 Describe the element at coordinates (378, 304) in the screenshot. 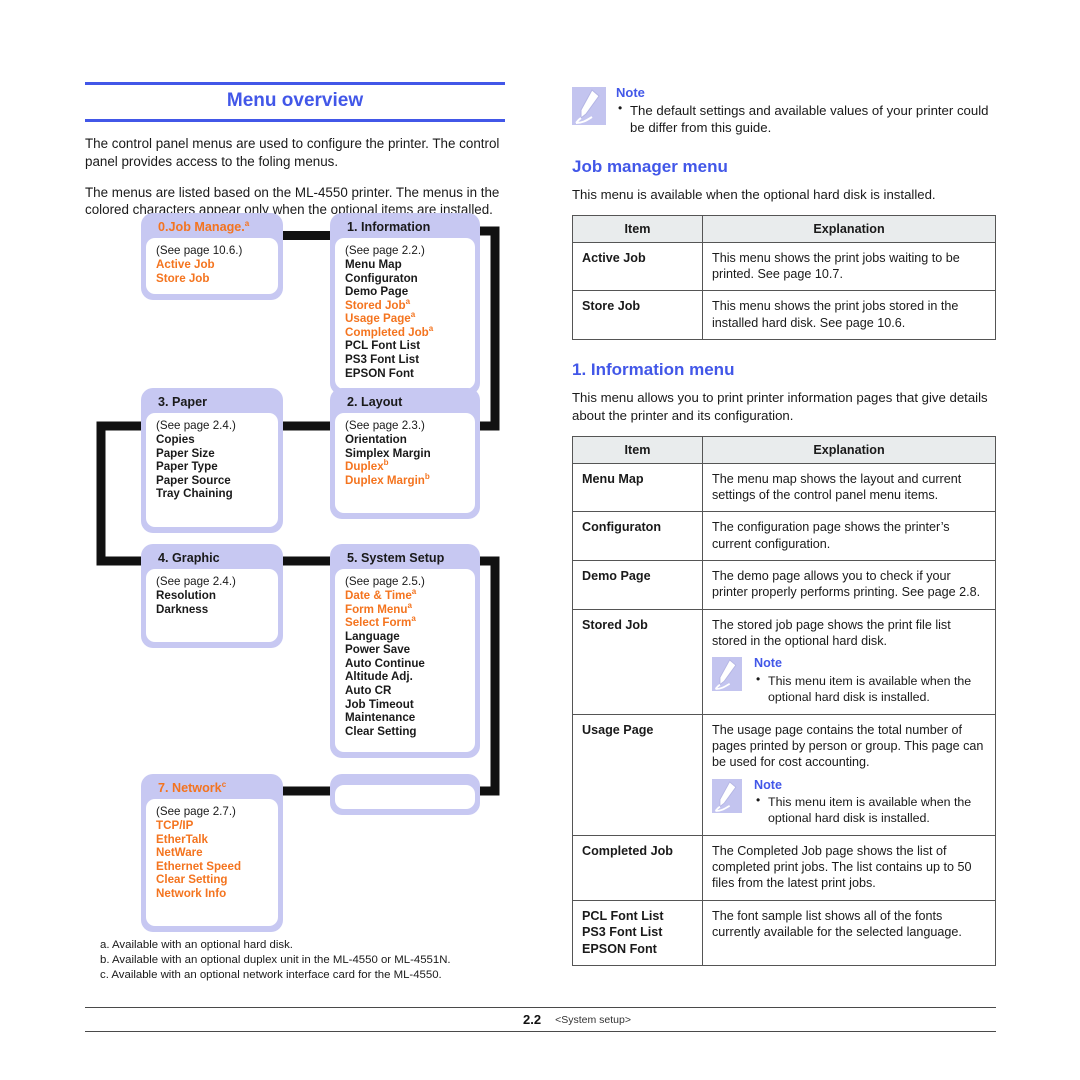

I see `flow-node-item: Stored Joba` at that location.